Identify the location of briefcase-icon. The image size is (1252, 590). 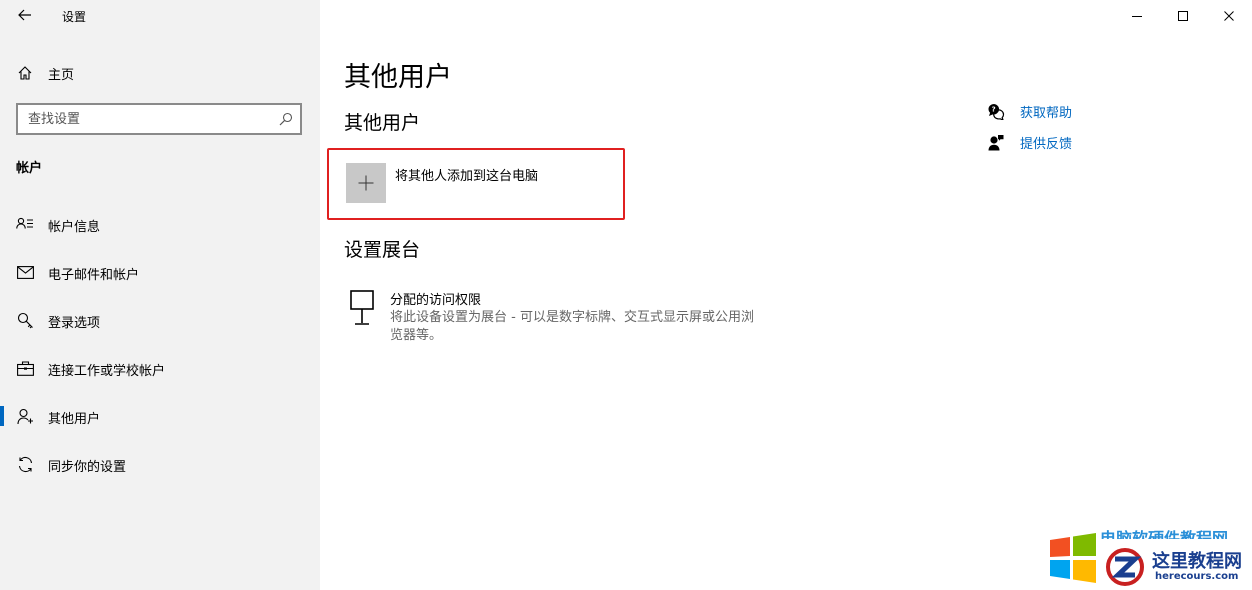
(25, 368).